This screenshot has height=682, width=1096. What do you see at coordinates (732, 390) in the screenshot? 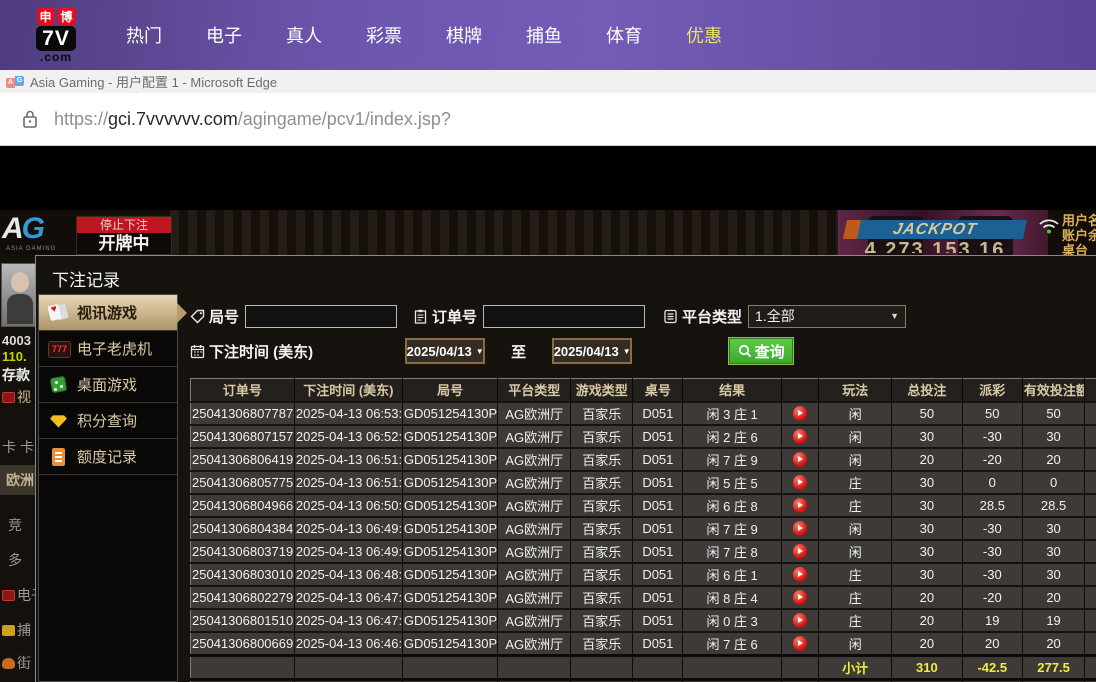
I see `header-result: 结果` at bounding box center [732, 390].